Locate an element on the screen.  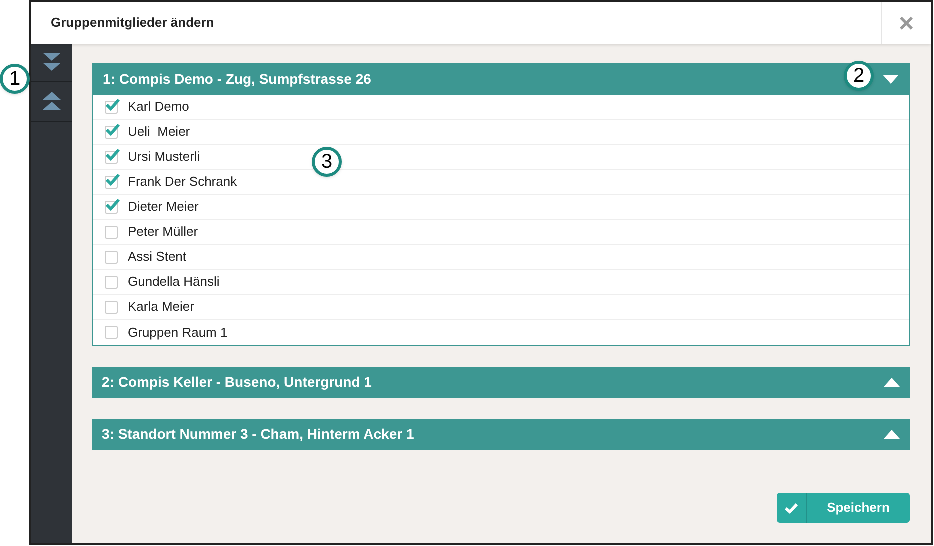
double-chevron-down-icon is located at coordinates (51, 62).